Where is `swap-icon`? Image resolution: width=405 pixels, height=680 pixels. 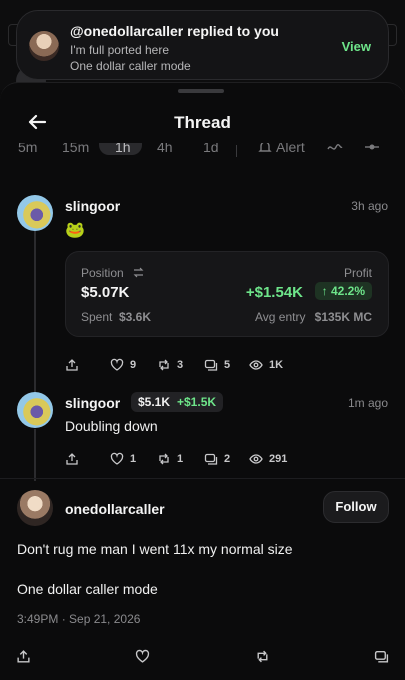 swap-icon is located at coordinates (138, 272).